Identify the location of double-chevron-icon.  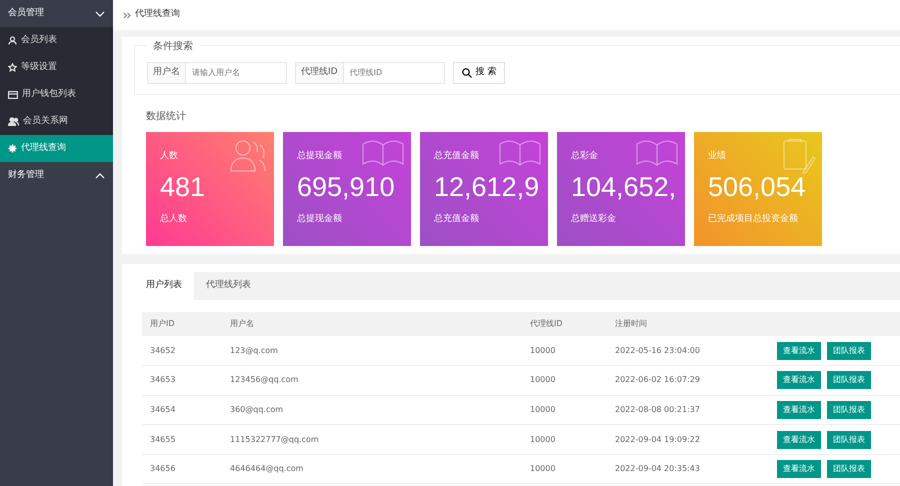
(127, 15).